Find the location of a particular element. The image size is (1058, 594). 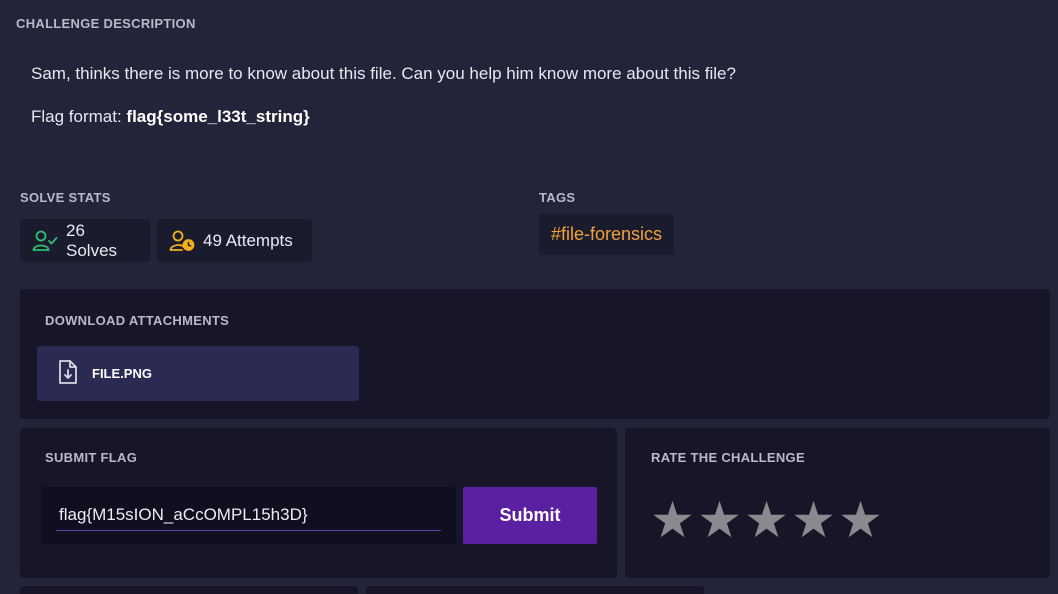

file-download-icon is located at coordinates (68, 373).